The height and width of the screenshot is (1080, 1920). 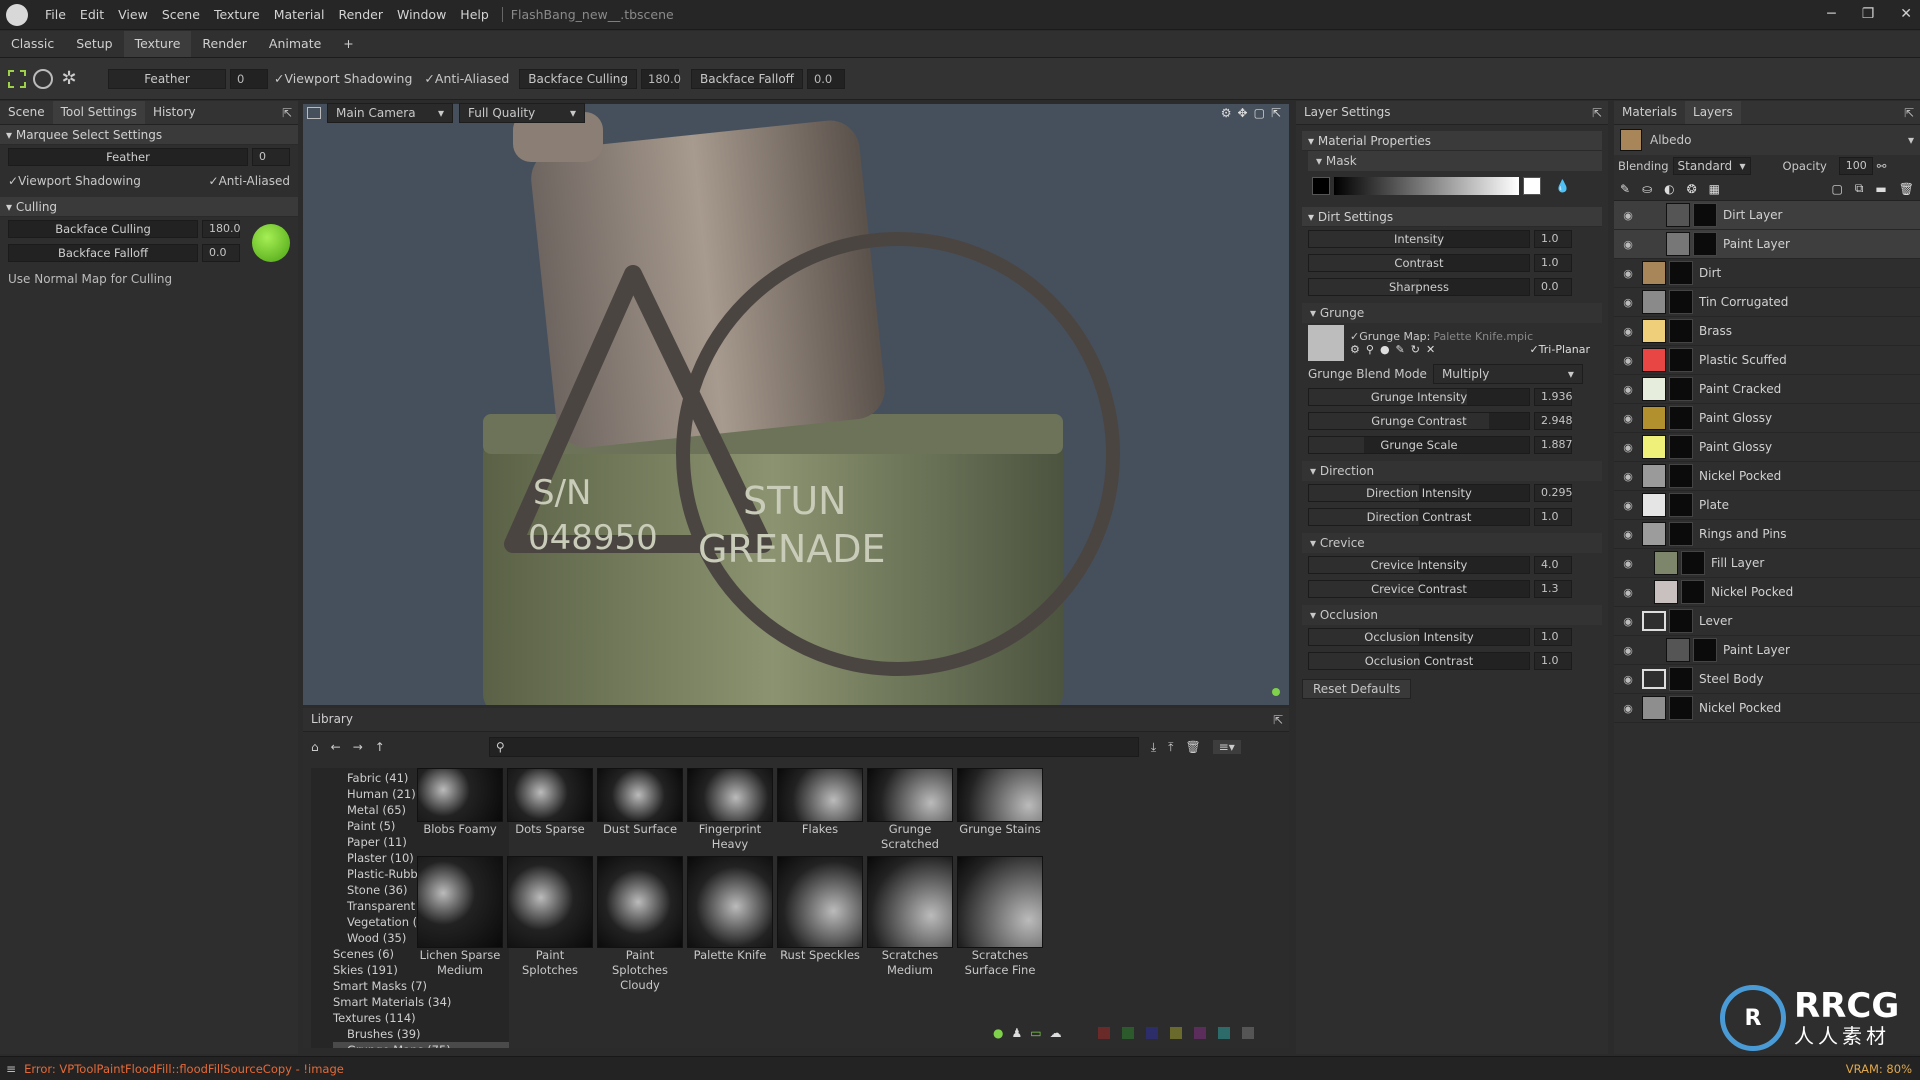 I want to click on backface-falloff-input: 0.0, so click(x=825, y=78).